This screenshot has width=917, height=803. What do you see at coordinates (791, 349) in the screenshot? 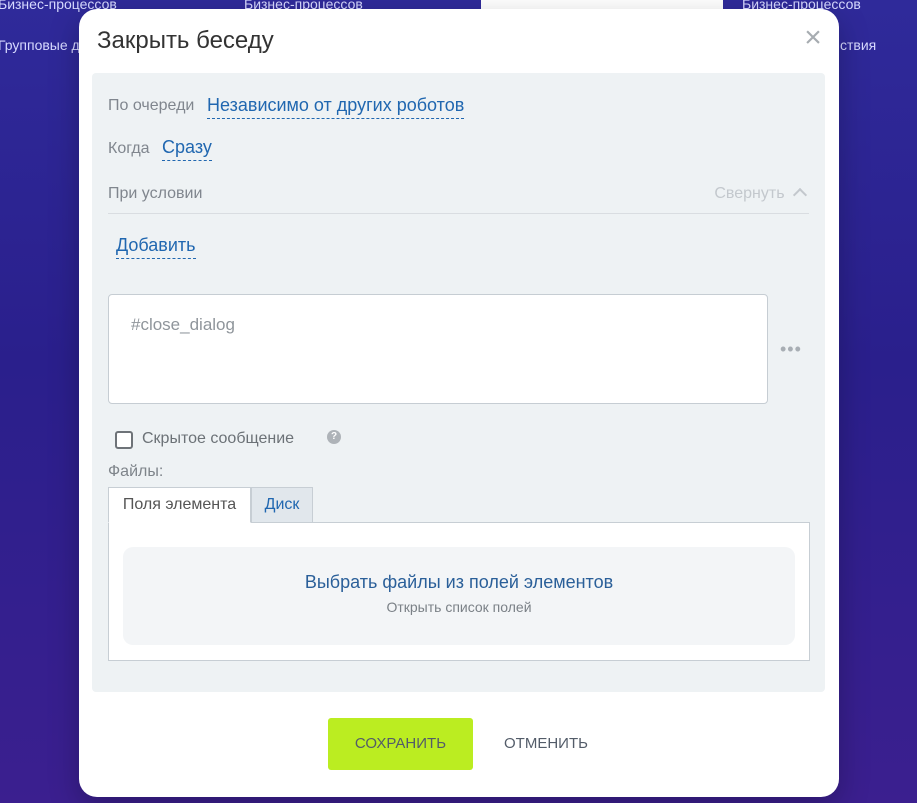
I see `more-options-icon: •••` at bounding box center [791, 349].